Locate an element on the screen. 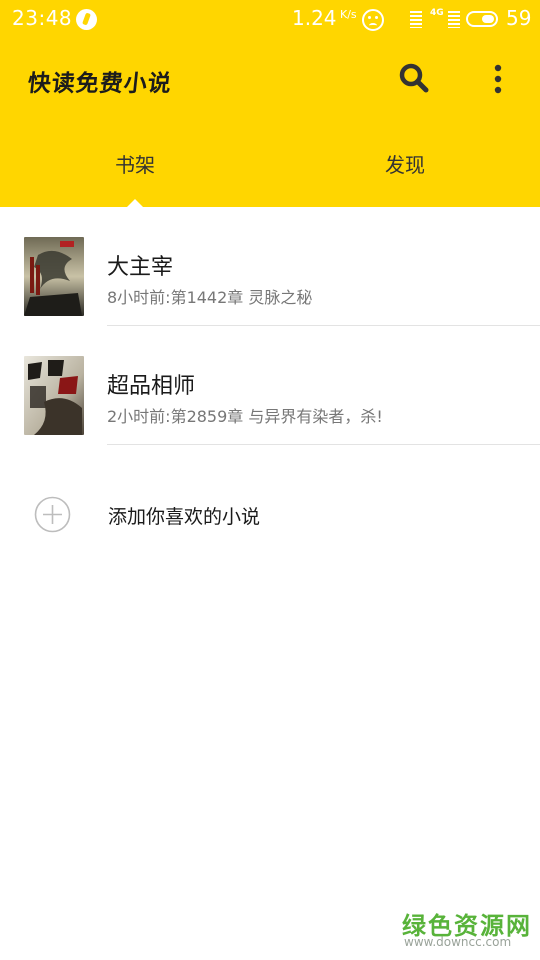 The image size is (540, 960). battery-level: 59 is located at coordinates (519, 18).